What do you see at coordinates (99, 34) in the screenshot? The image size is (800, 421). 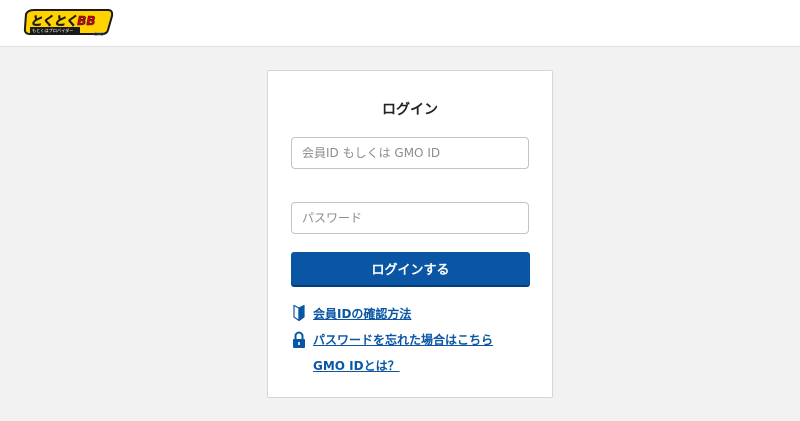 I see `logo-gmo: GMO` at bounding box center [99, 34].